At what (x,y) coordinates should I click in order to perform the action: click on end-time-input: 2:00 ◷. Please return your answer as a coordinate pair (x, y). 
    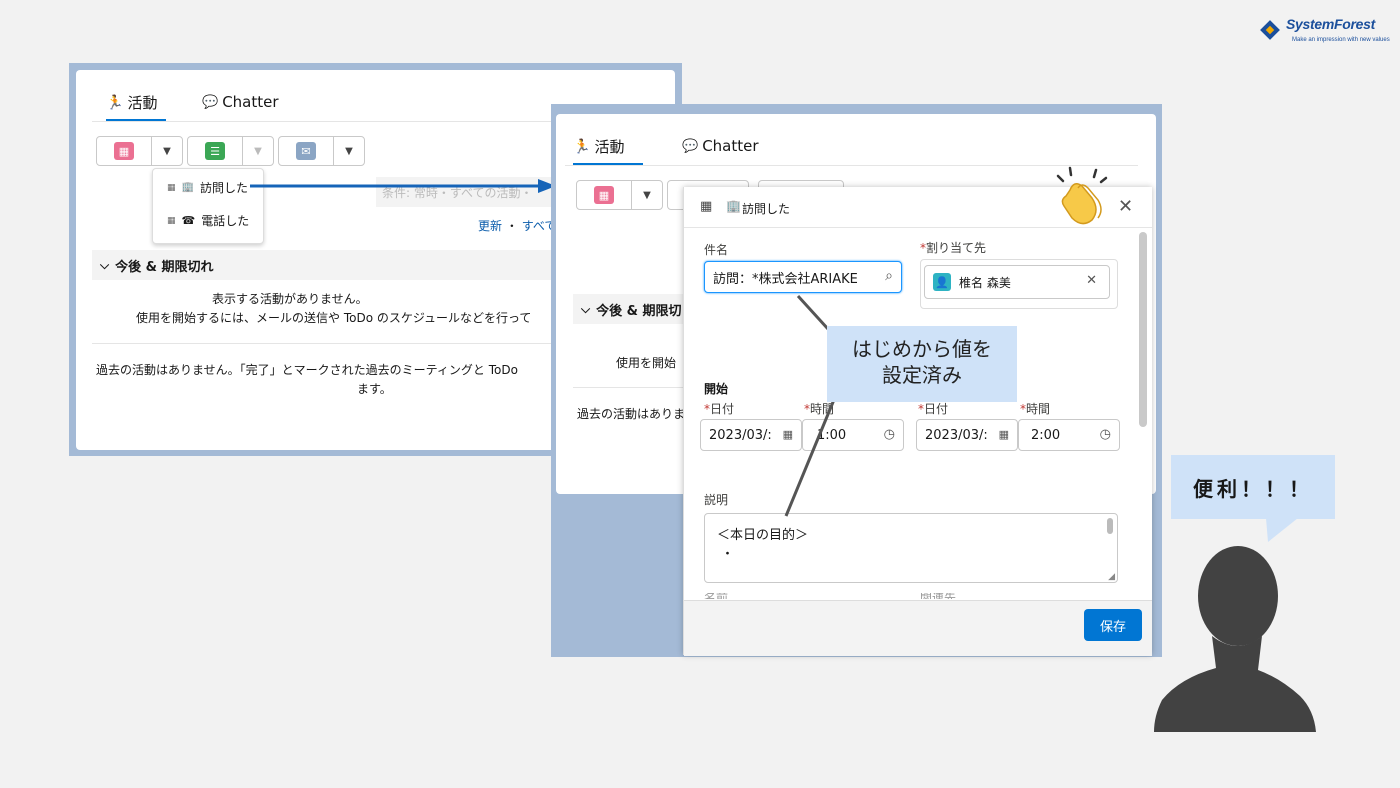
    Looking at the image, I should click on (1069, 435).